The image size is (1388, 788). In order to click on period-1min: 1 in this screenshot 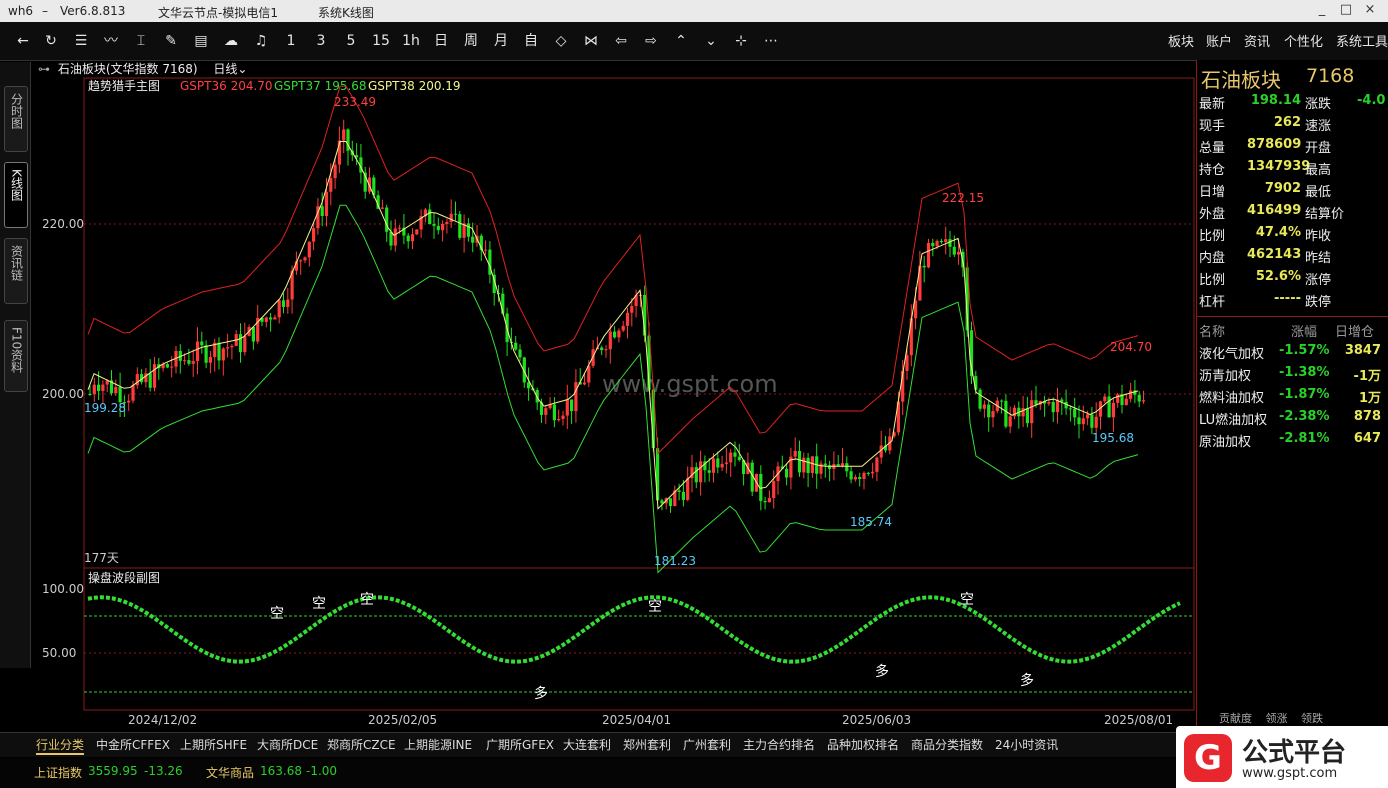, I will do `click(291, 41)`.